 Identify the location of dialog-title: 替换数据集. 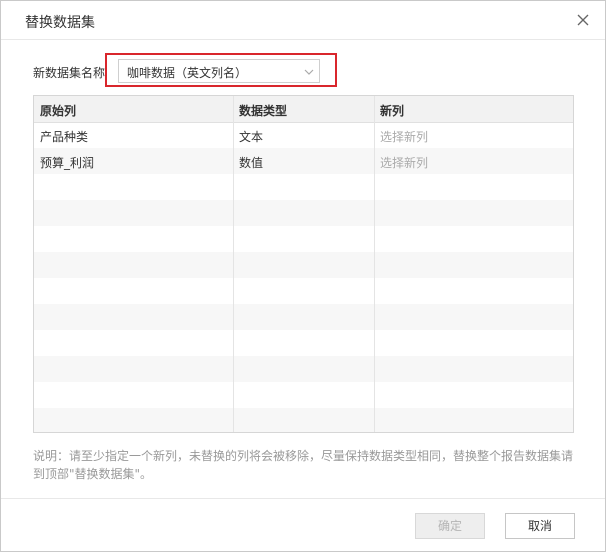
(60, 23).